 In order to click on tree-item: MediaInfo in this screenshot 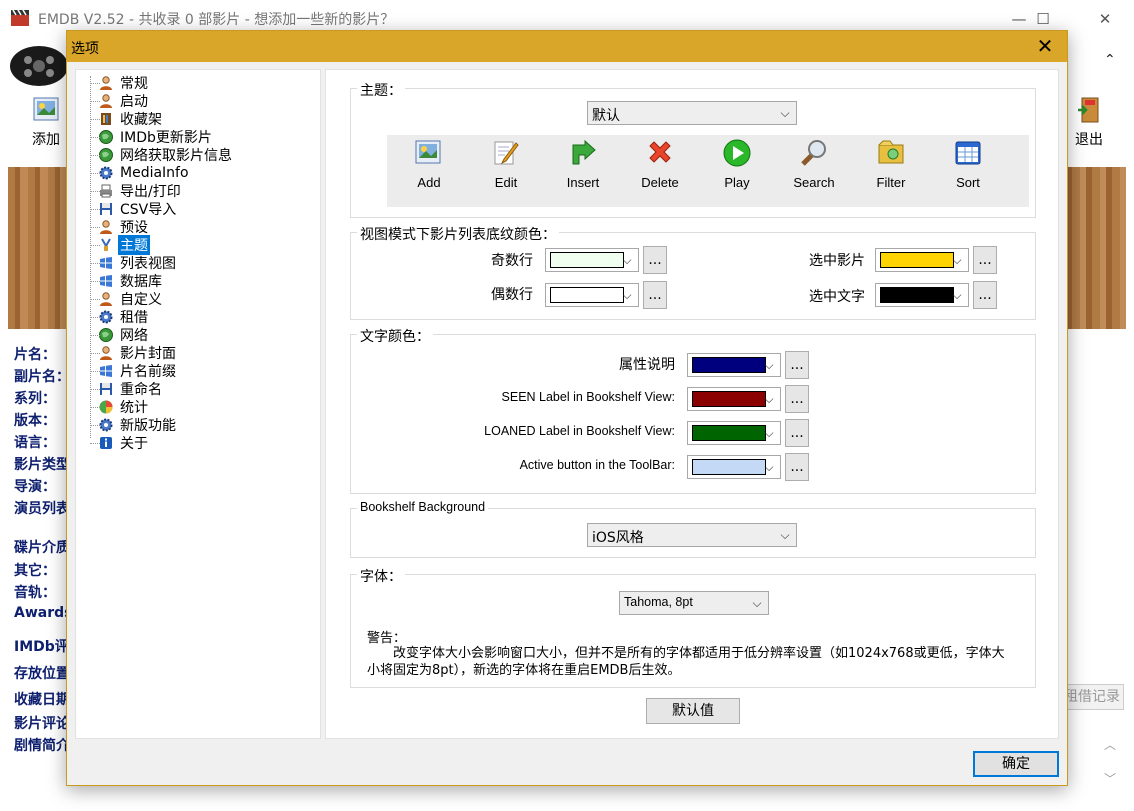, I will do `click(138, 173)`.